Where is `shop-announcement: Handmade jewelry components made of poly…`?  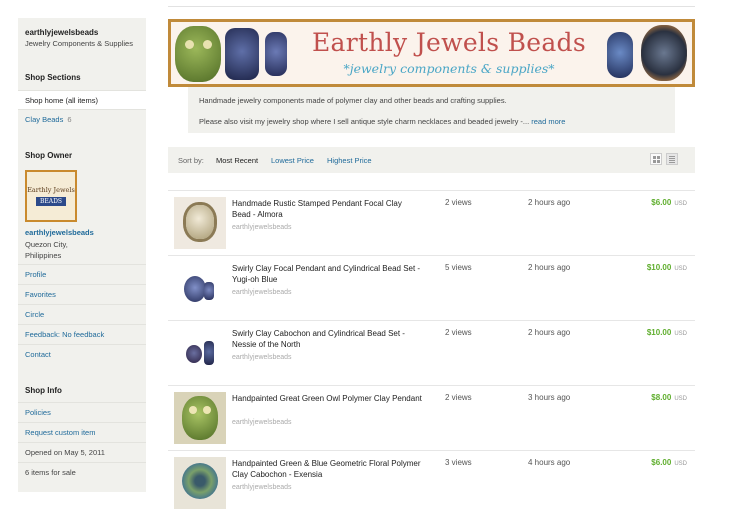 shop-announcement: Handmade jewelry components made of poly… is located at coordinates (431, 110).